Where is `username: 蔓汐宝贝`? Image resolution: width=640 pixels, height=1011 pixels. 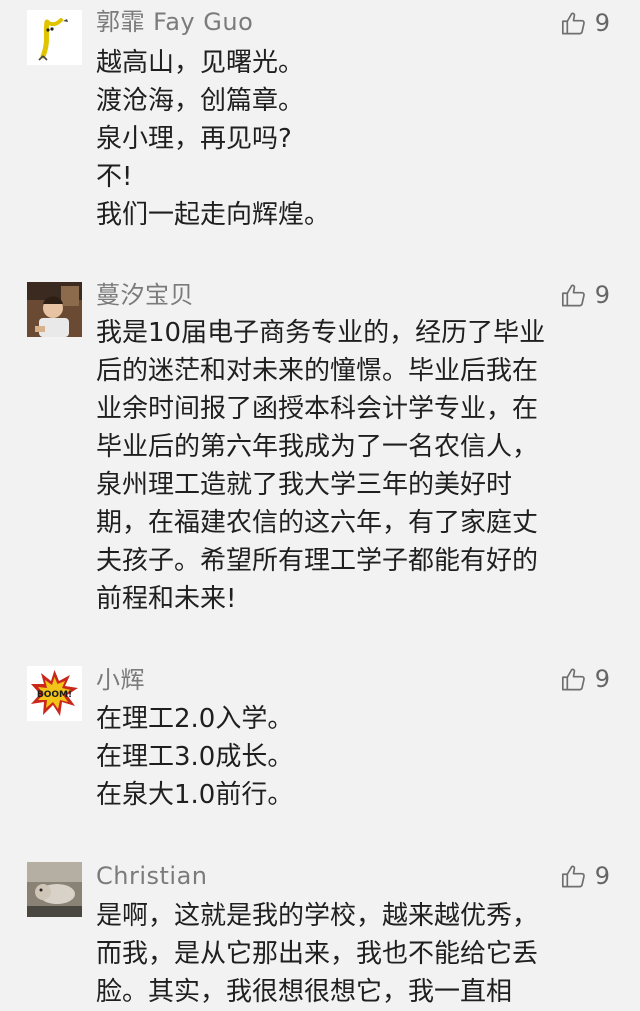
username: 蔓汐宝贝 is located at coordinates (145, 295).